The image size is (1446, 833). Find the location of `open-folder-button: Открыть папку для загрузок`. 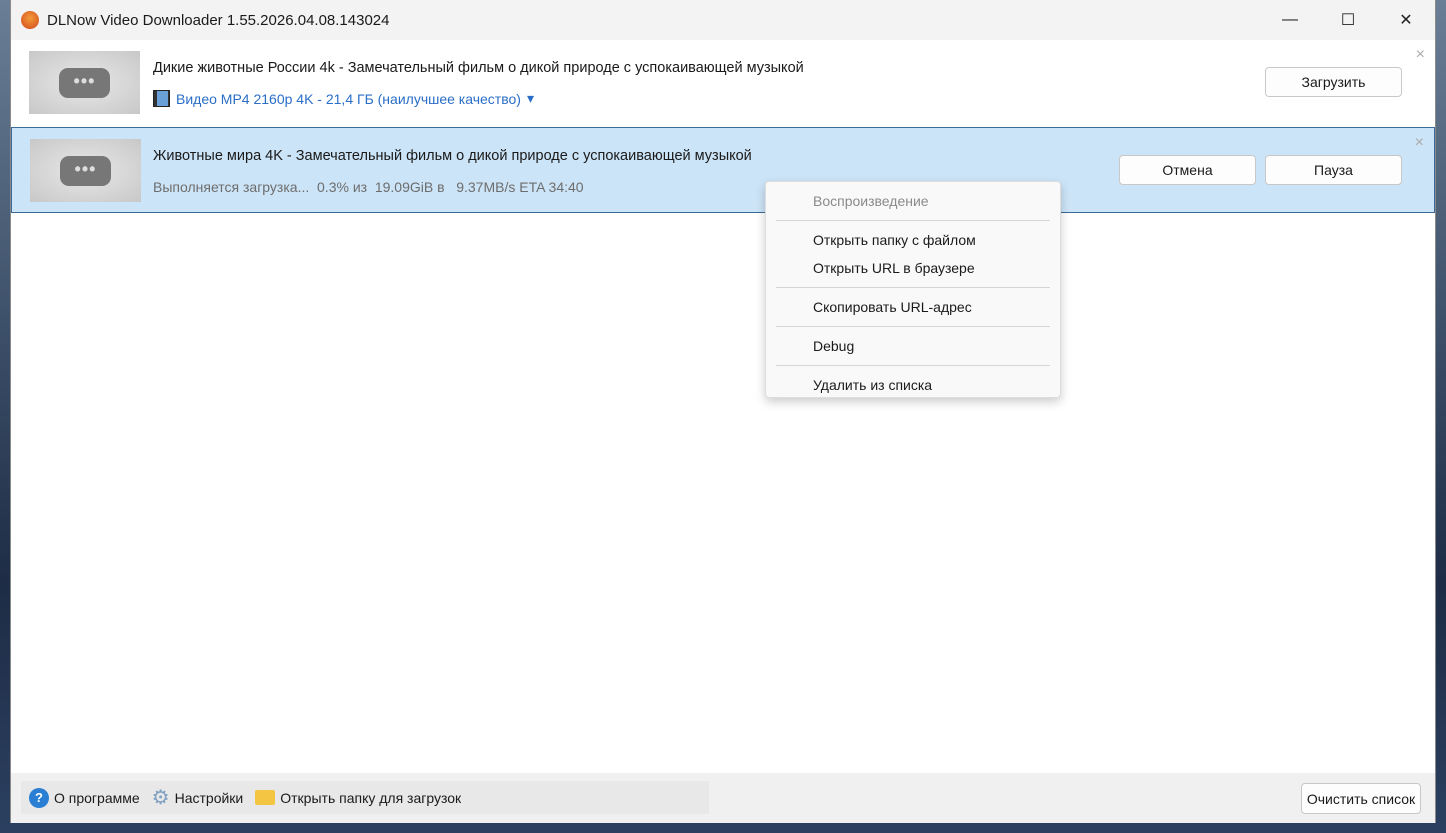

open-folder-button: Открыть папку для загрузок is located at coordinates (358, 798).